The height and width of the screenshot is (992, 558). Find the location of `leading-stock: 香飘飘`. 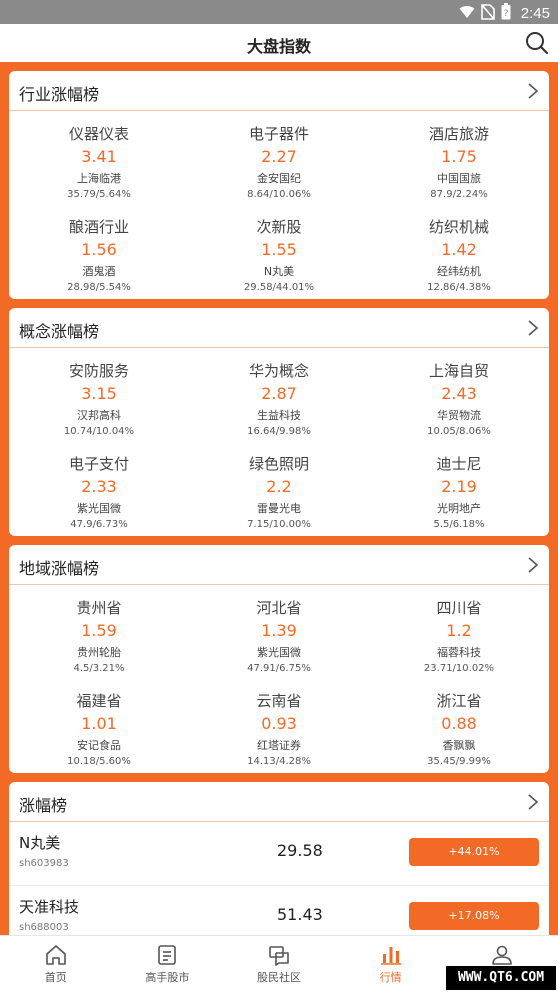

leading-stock: 香飘飘 is located at coordinates (459, 745).